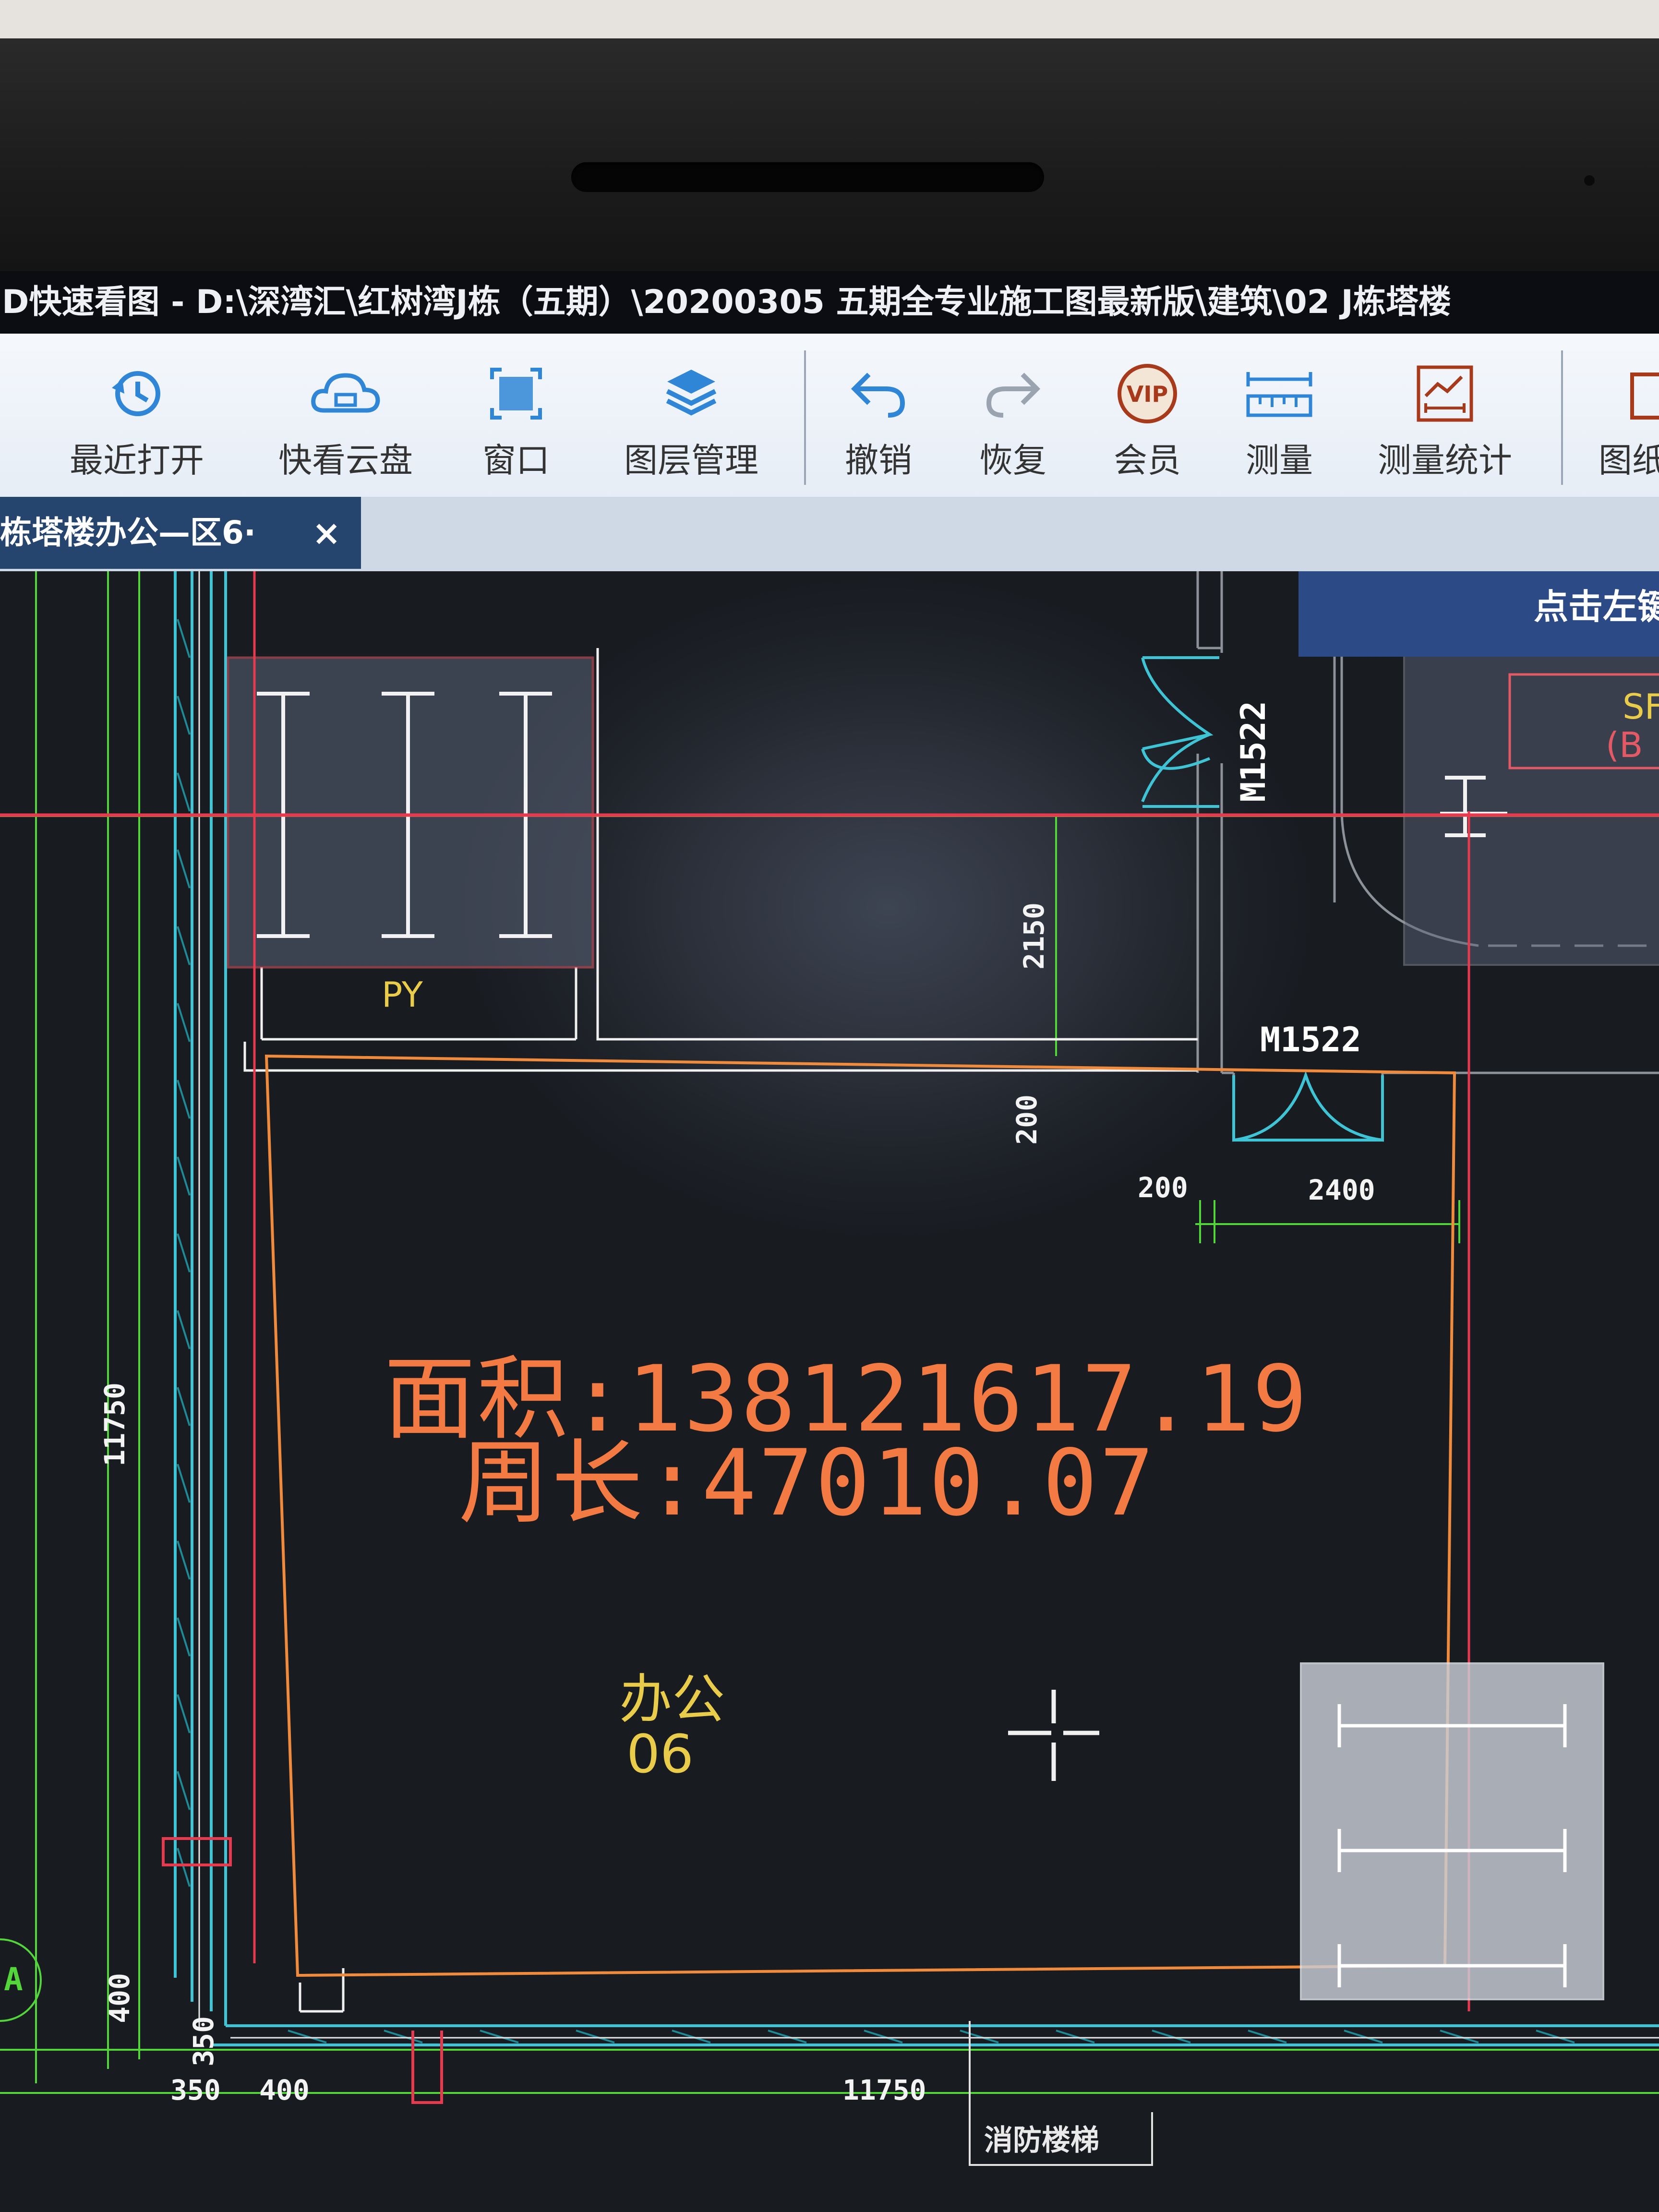 The height and width of the screenshot is (2212, 1659). Describe the element at coordinates (13, 1980) in the screenshot. I see `axis-label: A` at that location.